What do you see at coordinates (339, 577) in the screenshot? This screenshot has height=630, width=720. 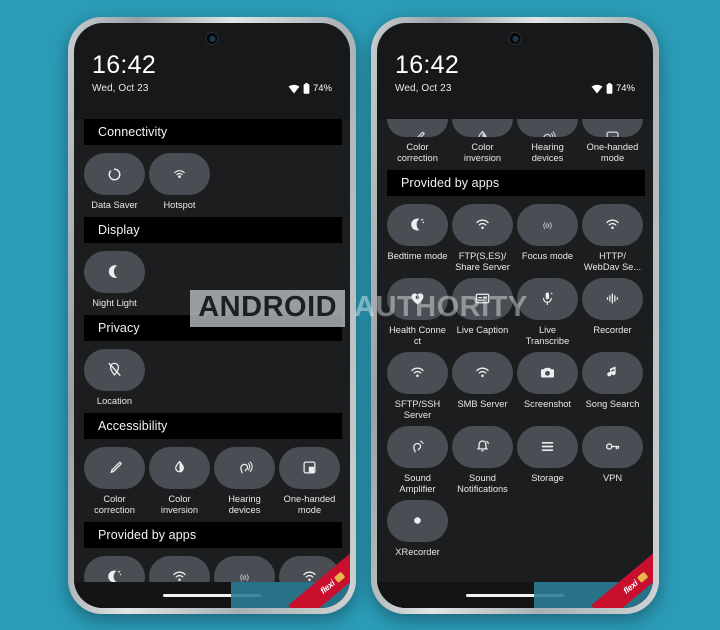 I see `flexi-chip-icon` at bounding box center [339, 577].